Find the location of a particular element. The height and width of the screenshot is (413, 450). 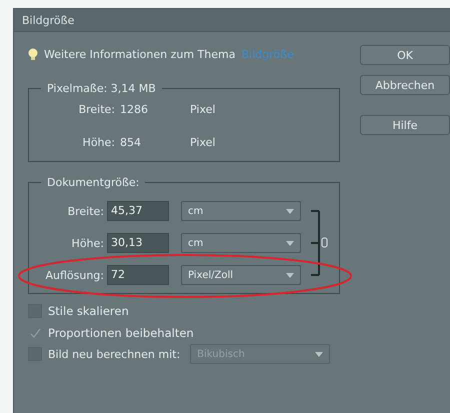

input-field: 30,13 is located at coordinates (138, 243).